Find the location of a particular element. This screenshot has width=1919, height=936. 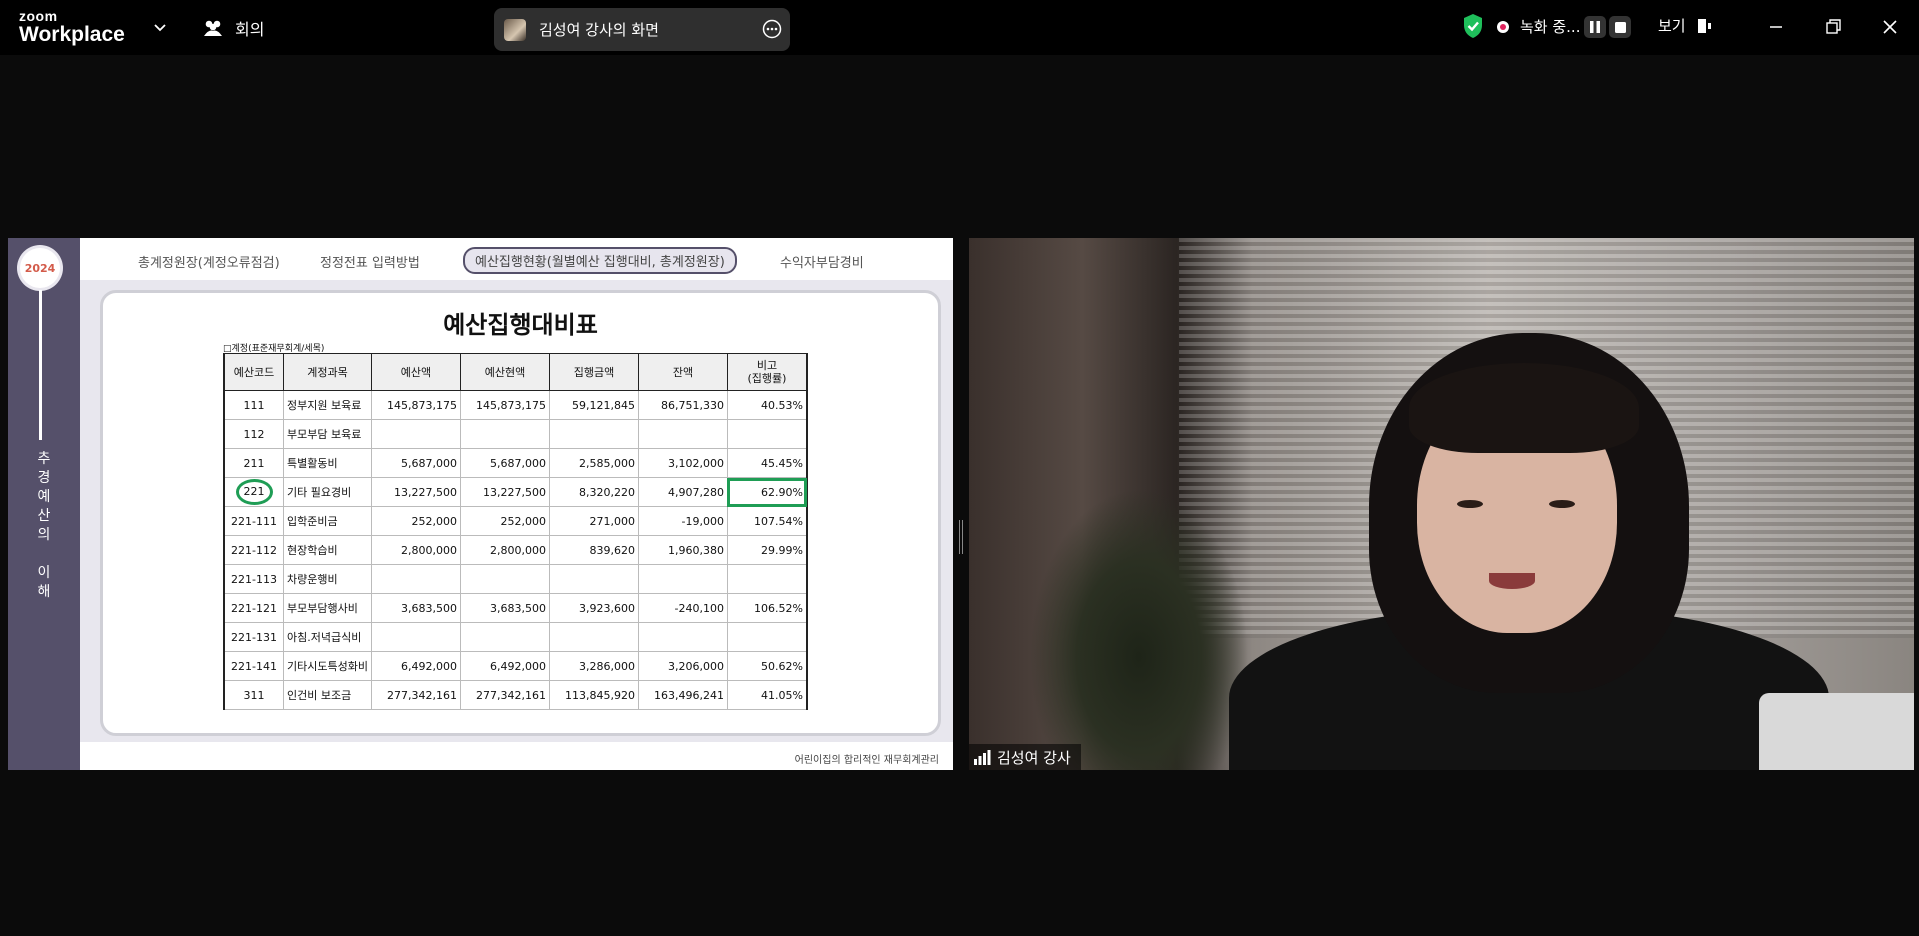

col-header: 예산현액 is located at coordinates (504, 372).